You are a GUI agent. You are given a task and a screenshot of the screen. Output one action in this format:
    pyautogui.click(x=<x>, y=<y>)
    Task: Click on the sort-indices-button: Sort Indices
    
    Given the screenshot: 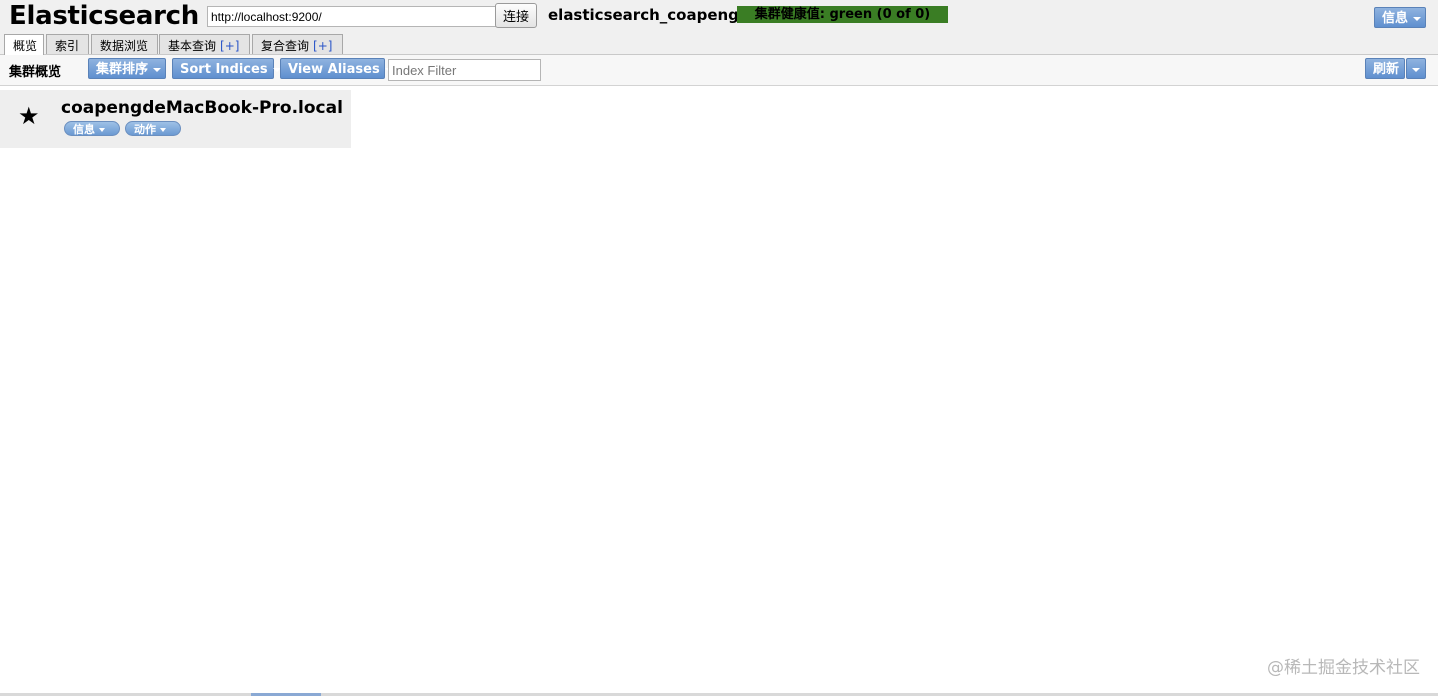 What is the action you would take?
    pyautogui.click(x=226, y=68)
    